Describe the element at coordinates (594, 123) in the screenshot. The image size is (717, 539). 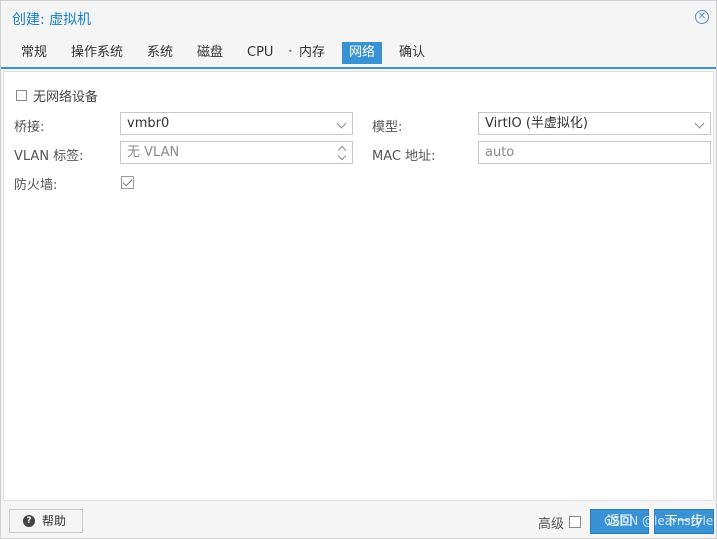
I see `model-select: VirtIO (半虚拟化)` at that location.